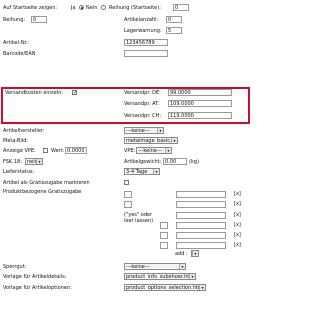  I want to click on vorlage-details-value: product_info_subehoer.html, so click(161, 277).